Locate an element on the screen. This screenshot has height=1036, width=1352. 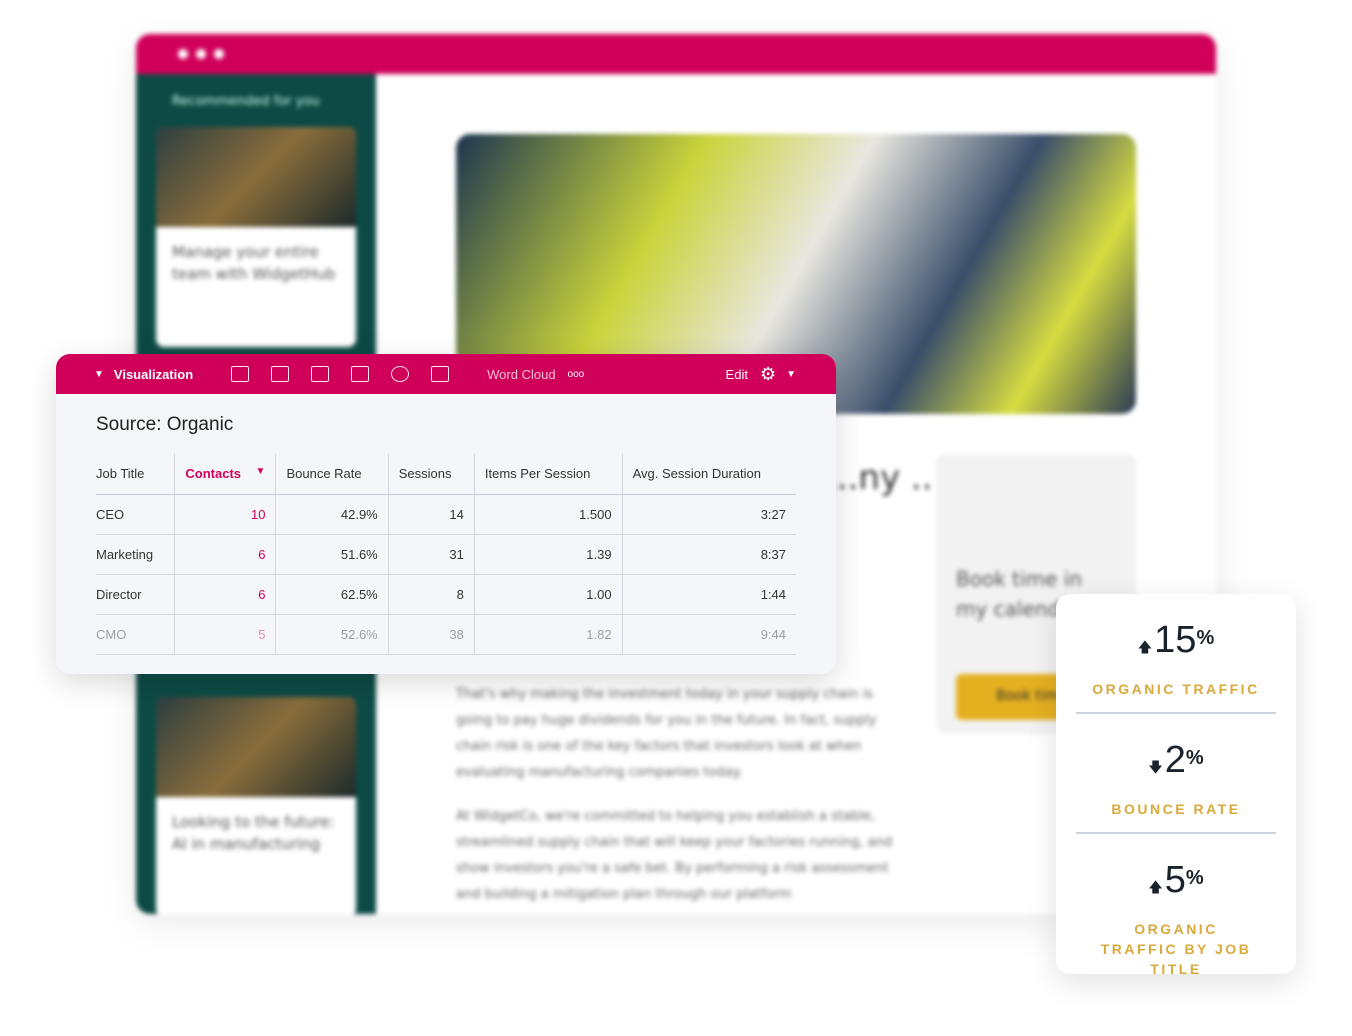
stat-organic-traffic: 🡅15% ORGANIC TRAFFIC is located at coordinates (1176, 654).